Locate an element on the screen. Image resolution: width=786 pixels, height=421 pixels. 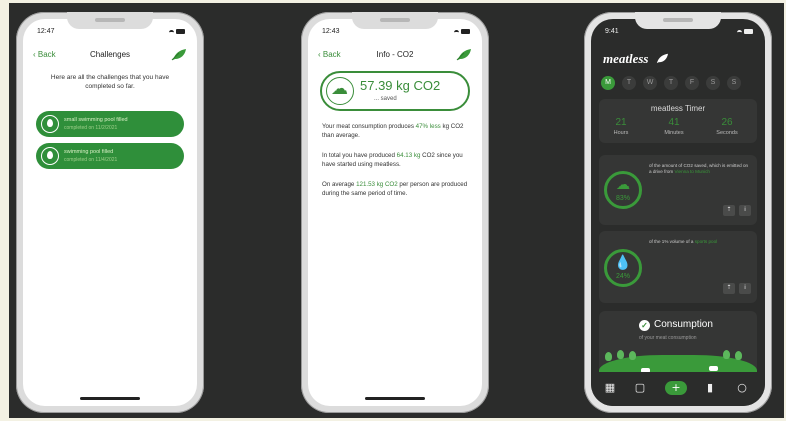
status-time: 12:43 is located at coordinates (331, 31).